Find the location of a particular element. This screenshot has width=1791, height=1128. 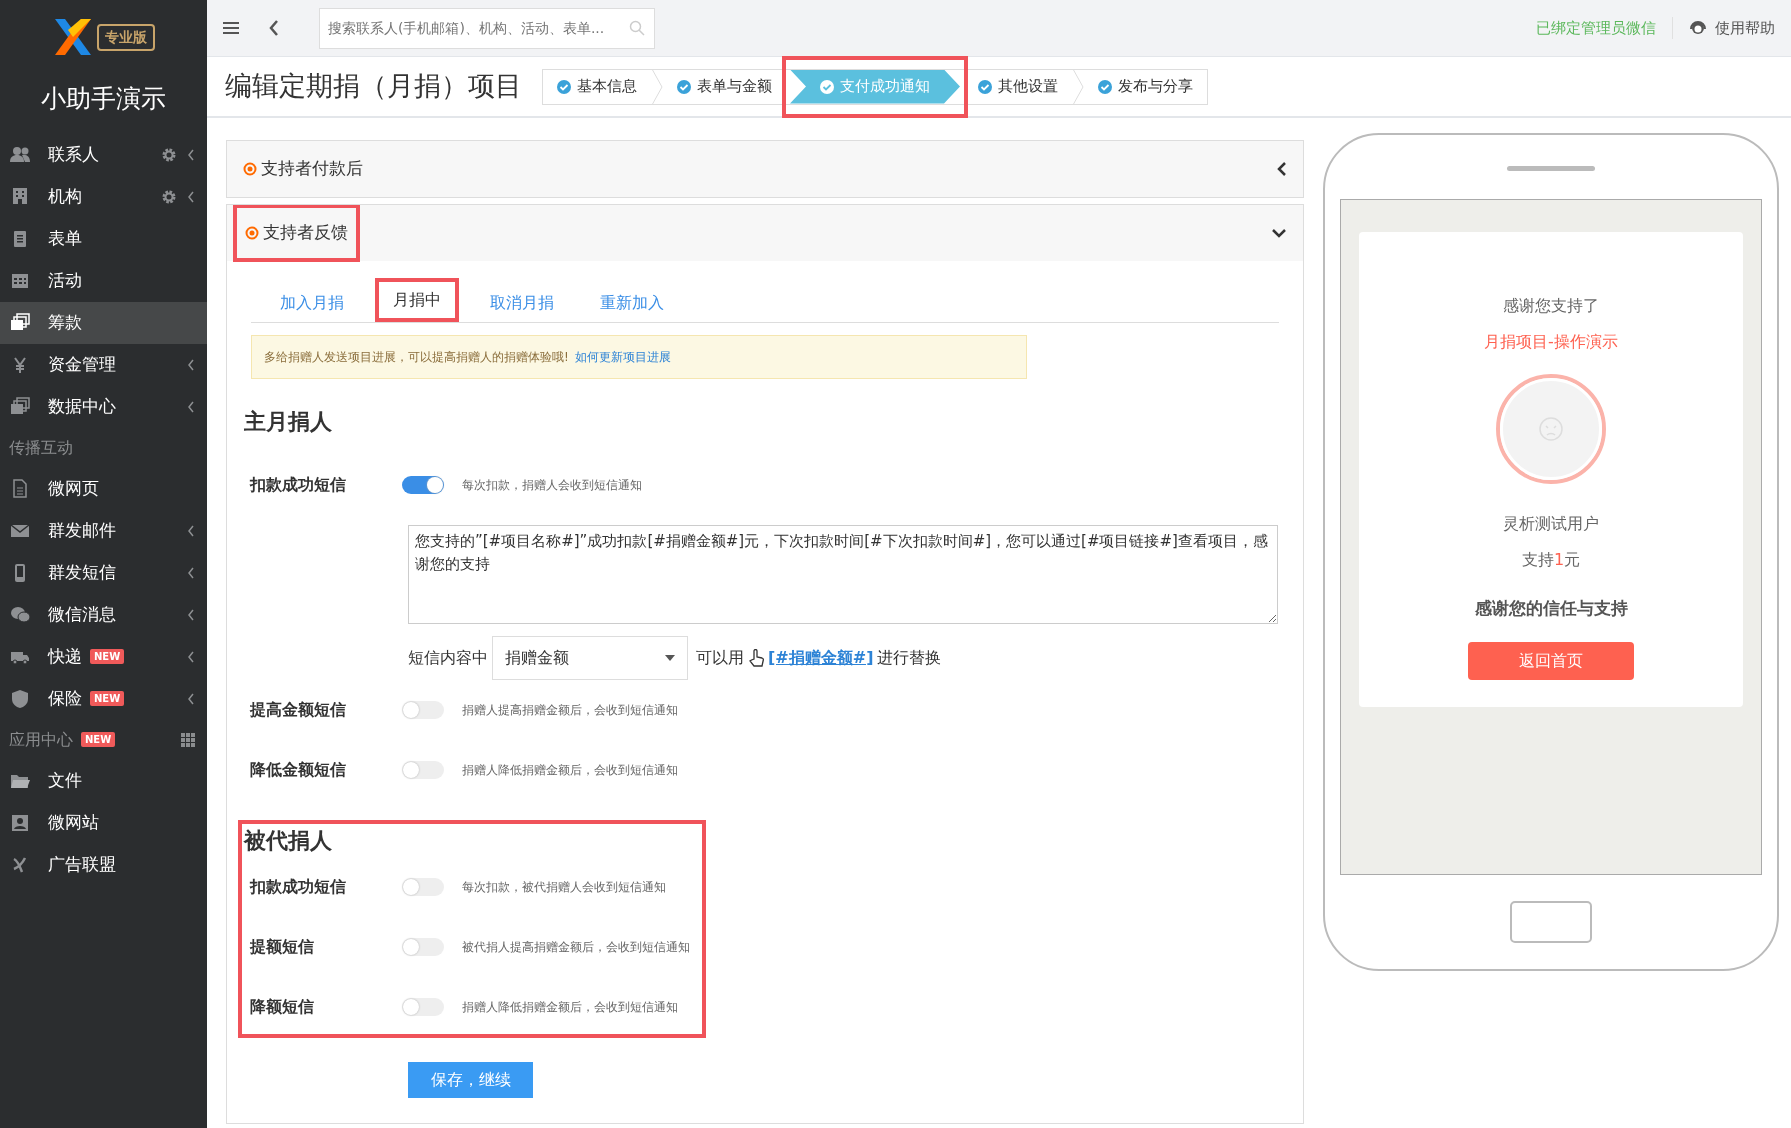

step-tab: 其他设置 is located at coordinates (1018, 86).